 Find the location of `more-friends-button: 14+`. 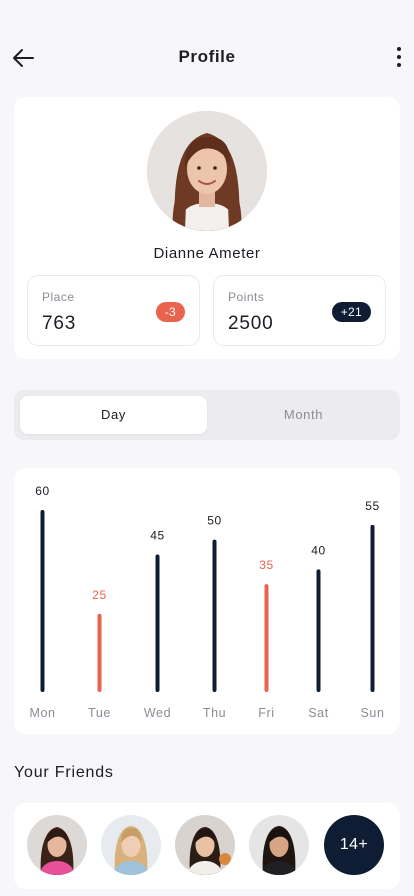

more-friends-button: 14+ is located at coordinates (354, 845).